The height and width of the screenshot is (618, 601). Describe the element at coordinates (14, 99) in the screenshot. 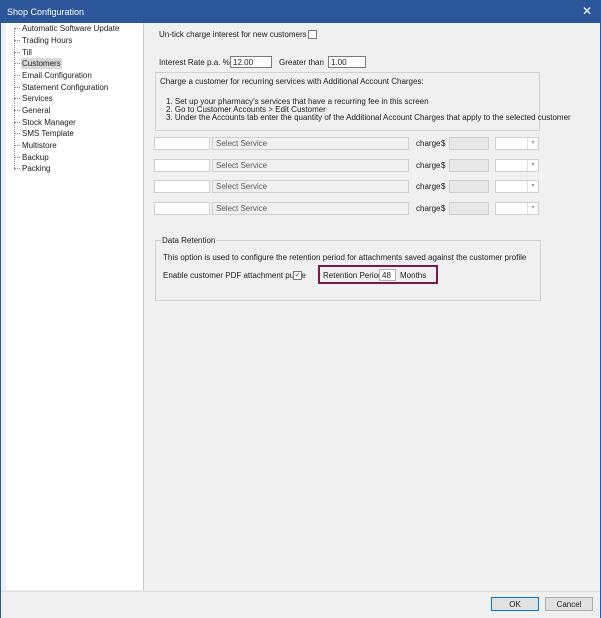

I see `tree-connector-line` at that location.